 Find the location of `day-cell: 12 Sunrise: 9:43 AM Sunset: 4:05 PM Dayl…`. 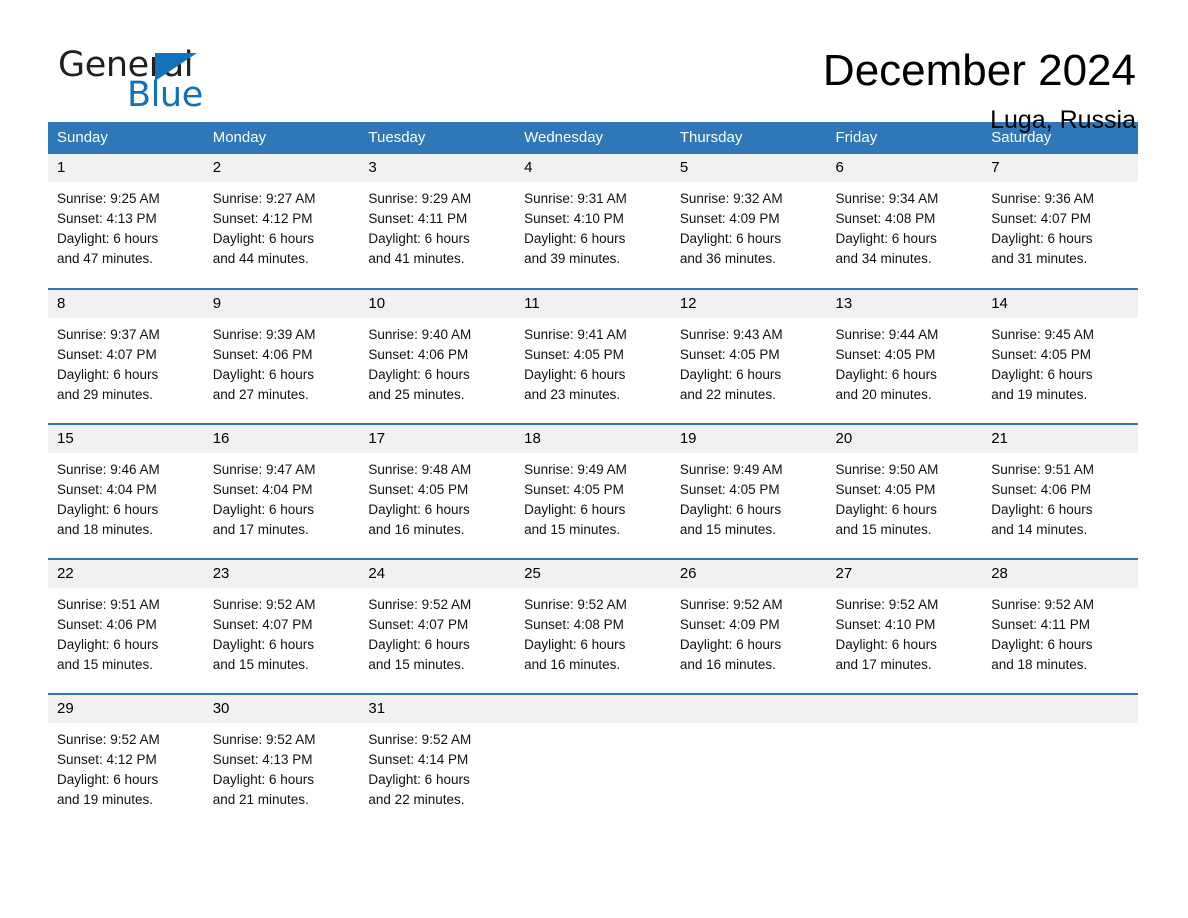

day-cell: 12 Sunrise: 9:43 AM Sunset: 4:05 PM Dayl… is located at coordinates (748, 356).